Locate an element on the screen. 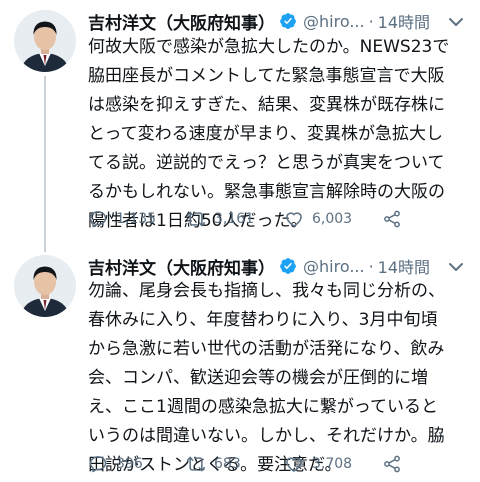  tweet-text-line: は感染を抑えすぎた、結果、変異株が既存株に is located at coordinates (266, 105).